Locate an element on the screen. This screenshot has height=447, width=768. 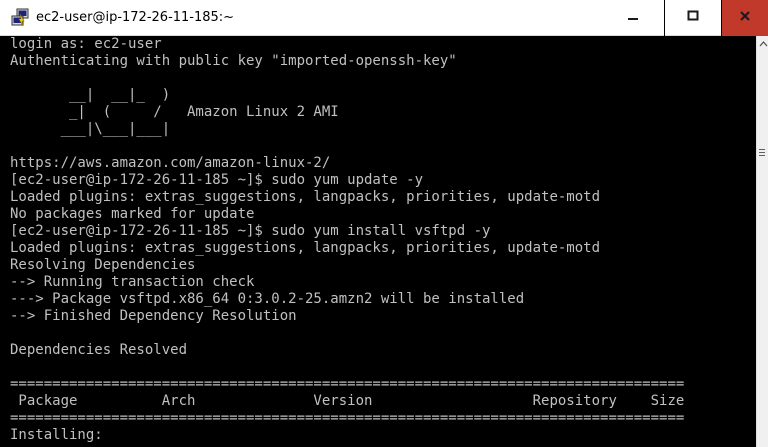
vertical-scrollbar is located at coordinates (762, 241).